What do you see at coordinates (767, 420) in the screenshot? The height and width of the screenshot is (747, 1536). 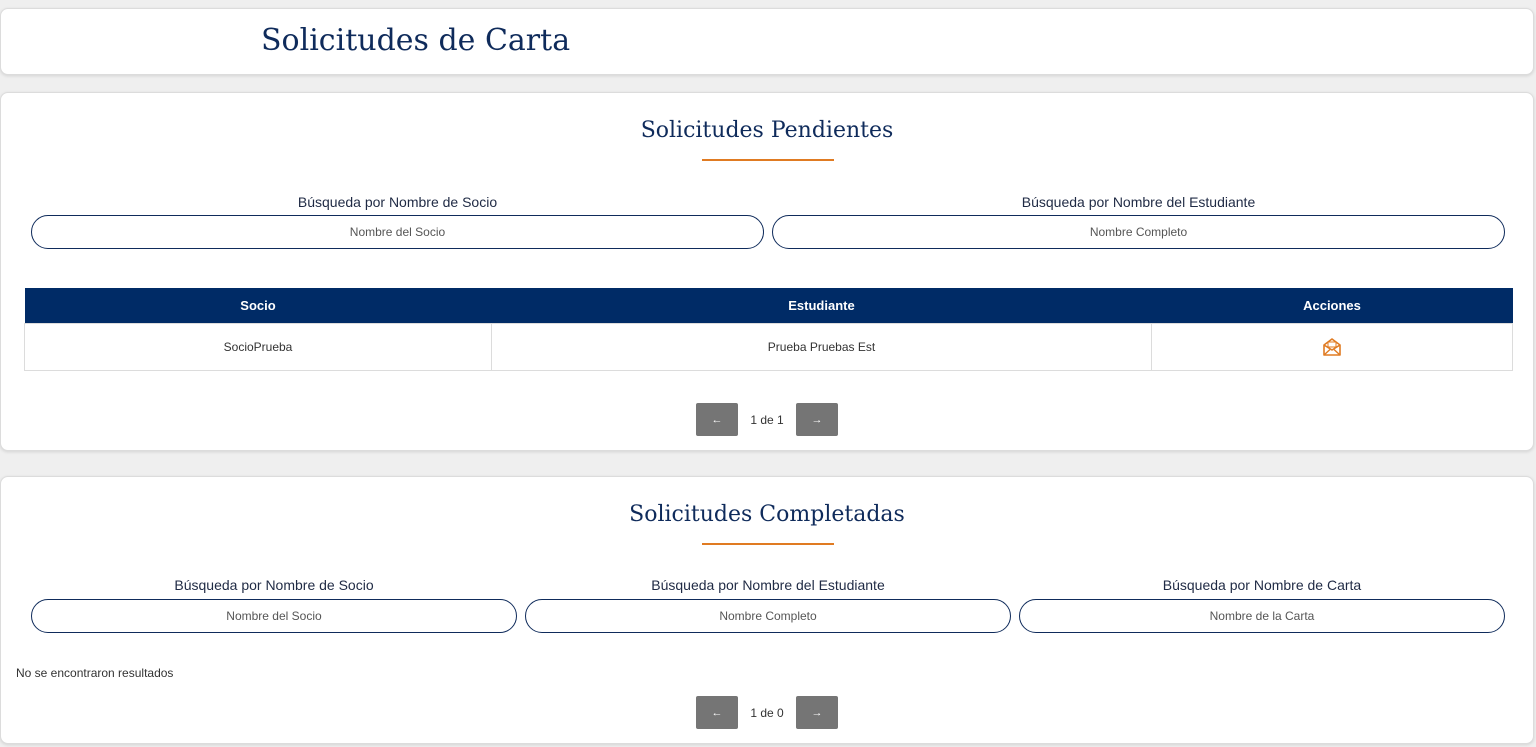 I see `pending-page-indicator: 1 de 1` at bounding box center [767, 420].